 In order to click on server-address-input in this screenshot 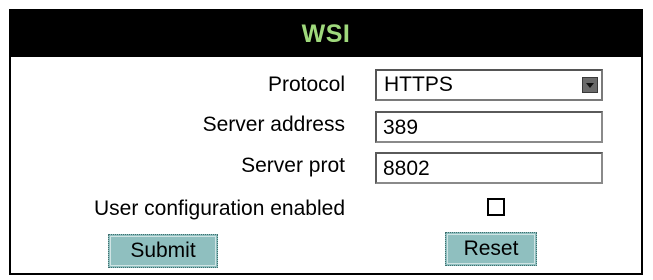, I will do `click(489, 127)`.